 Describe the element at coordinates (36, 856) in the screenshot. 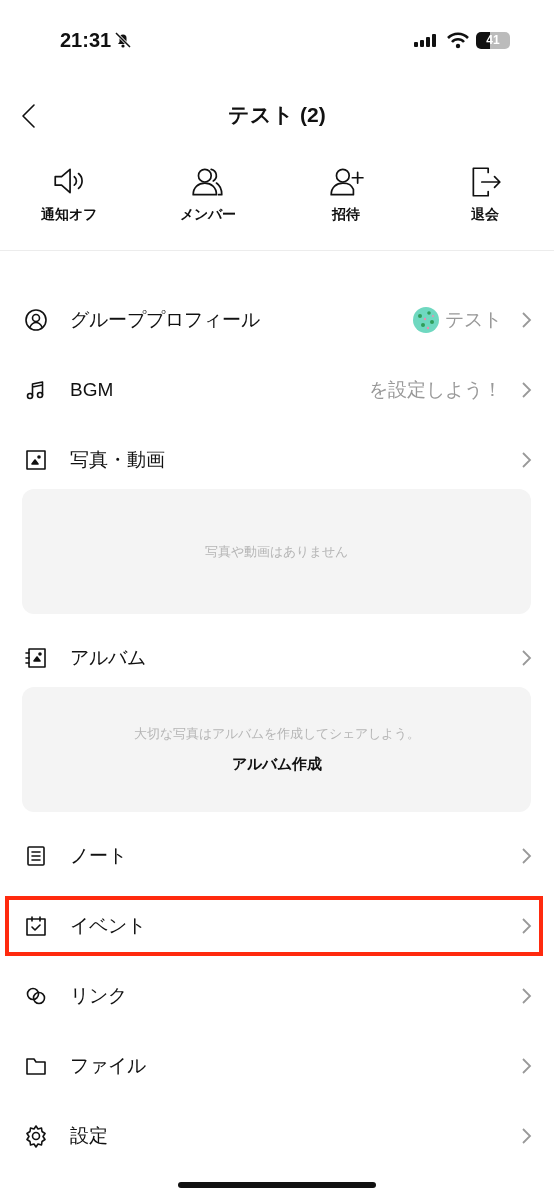

I see `note-icon` at that location.